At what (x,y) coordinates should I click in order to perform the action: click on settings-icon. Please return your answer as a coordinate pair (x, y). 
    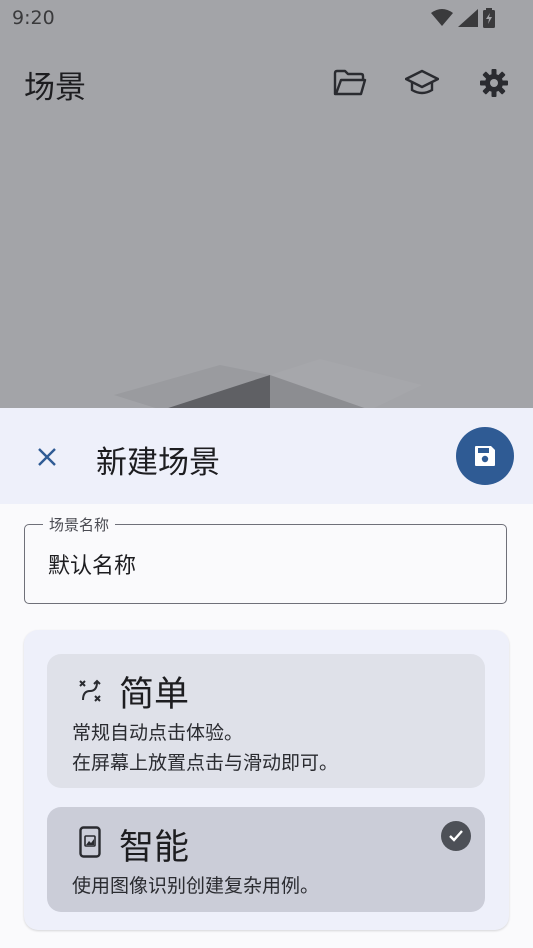
    Looking at the image, I should click on (494, 83).